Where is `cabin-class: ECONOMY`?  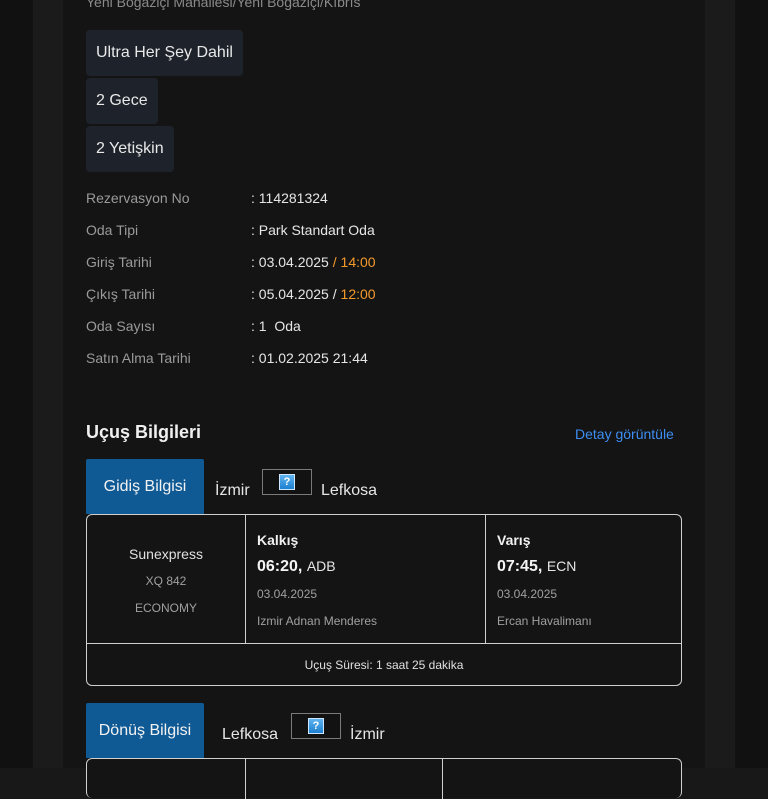
cabin-class: ECONOMY is located at coordinates (165, 608).